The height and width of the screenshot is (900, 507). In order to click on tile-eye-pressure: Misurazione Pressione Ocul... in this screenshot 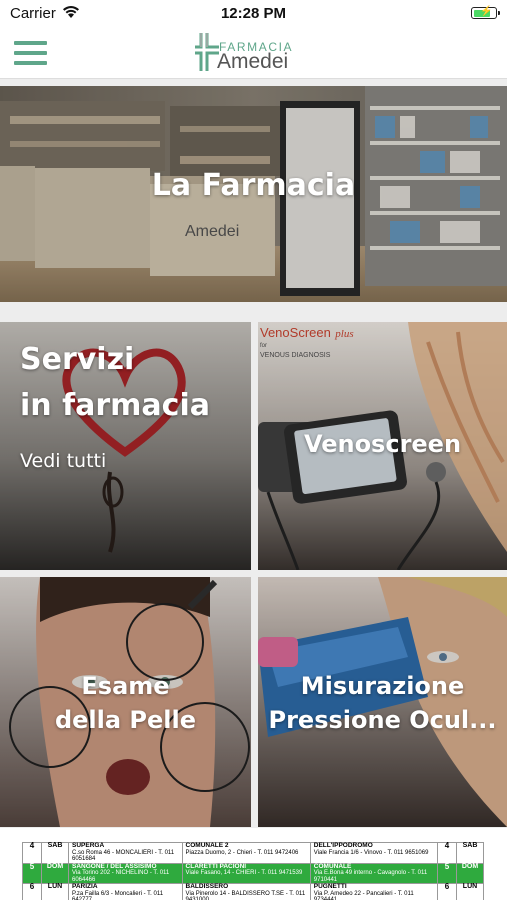, I will do `click(382, 702)`.